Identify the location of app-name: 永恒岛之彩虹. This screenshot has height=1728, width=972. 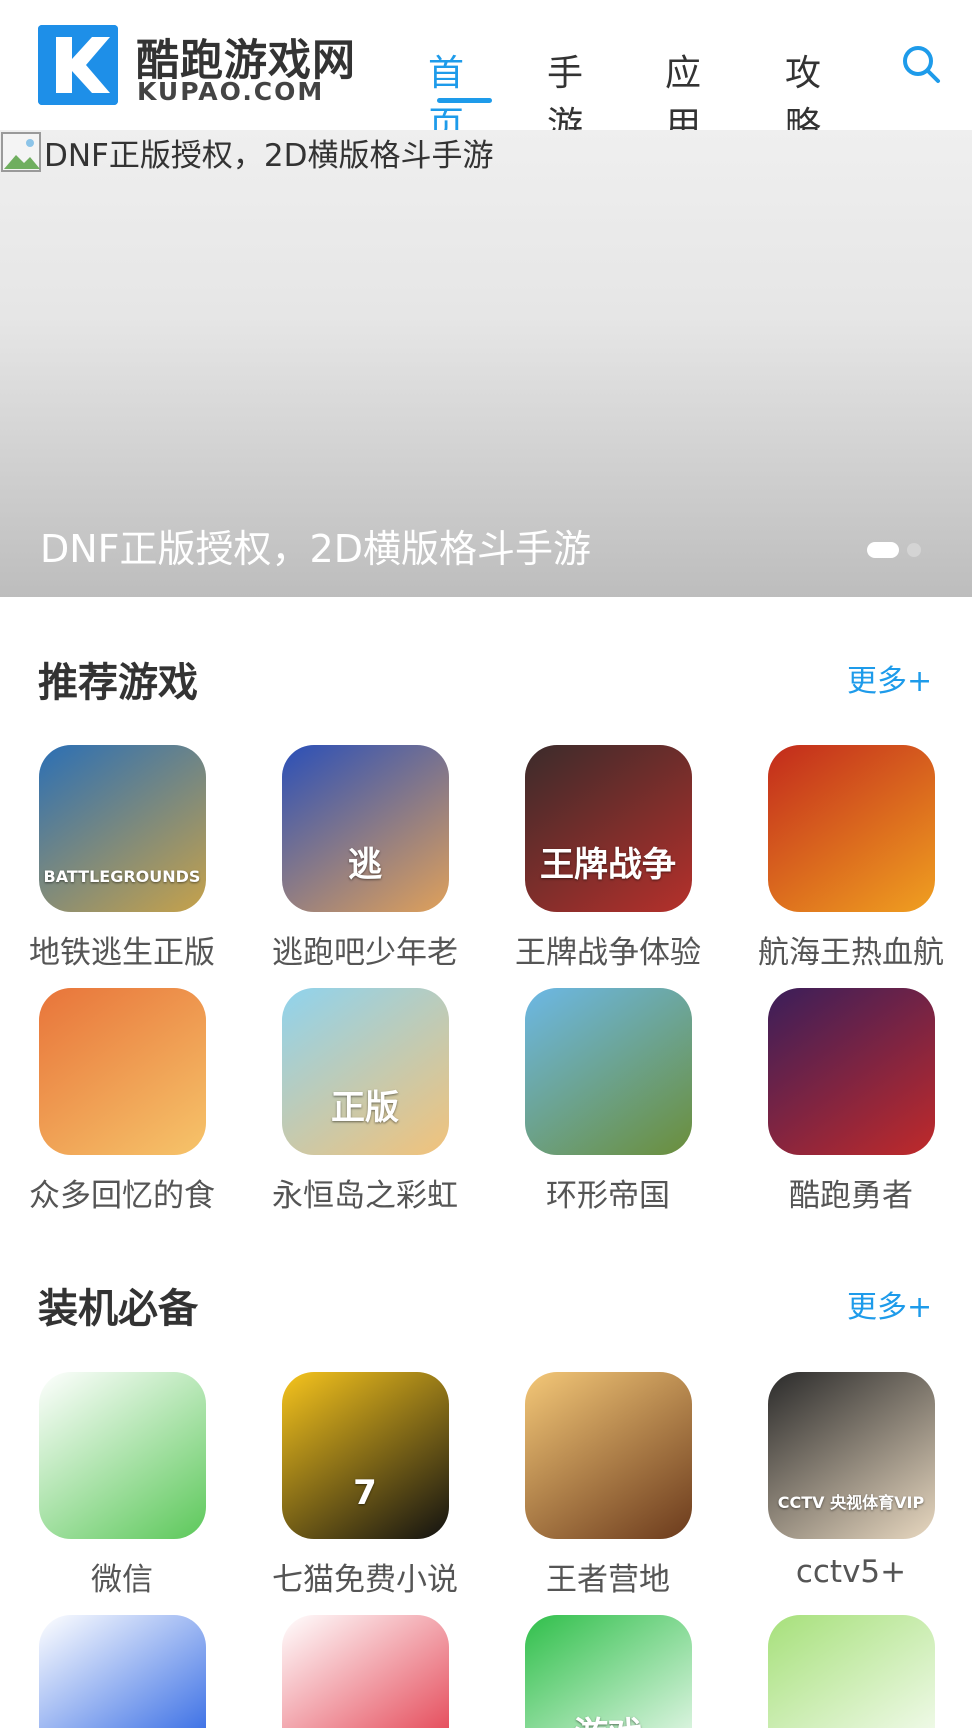
(365, 1192).